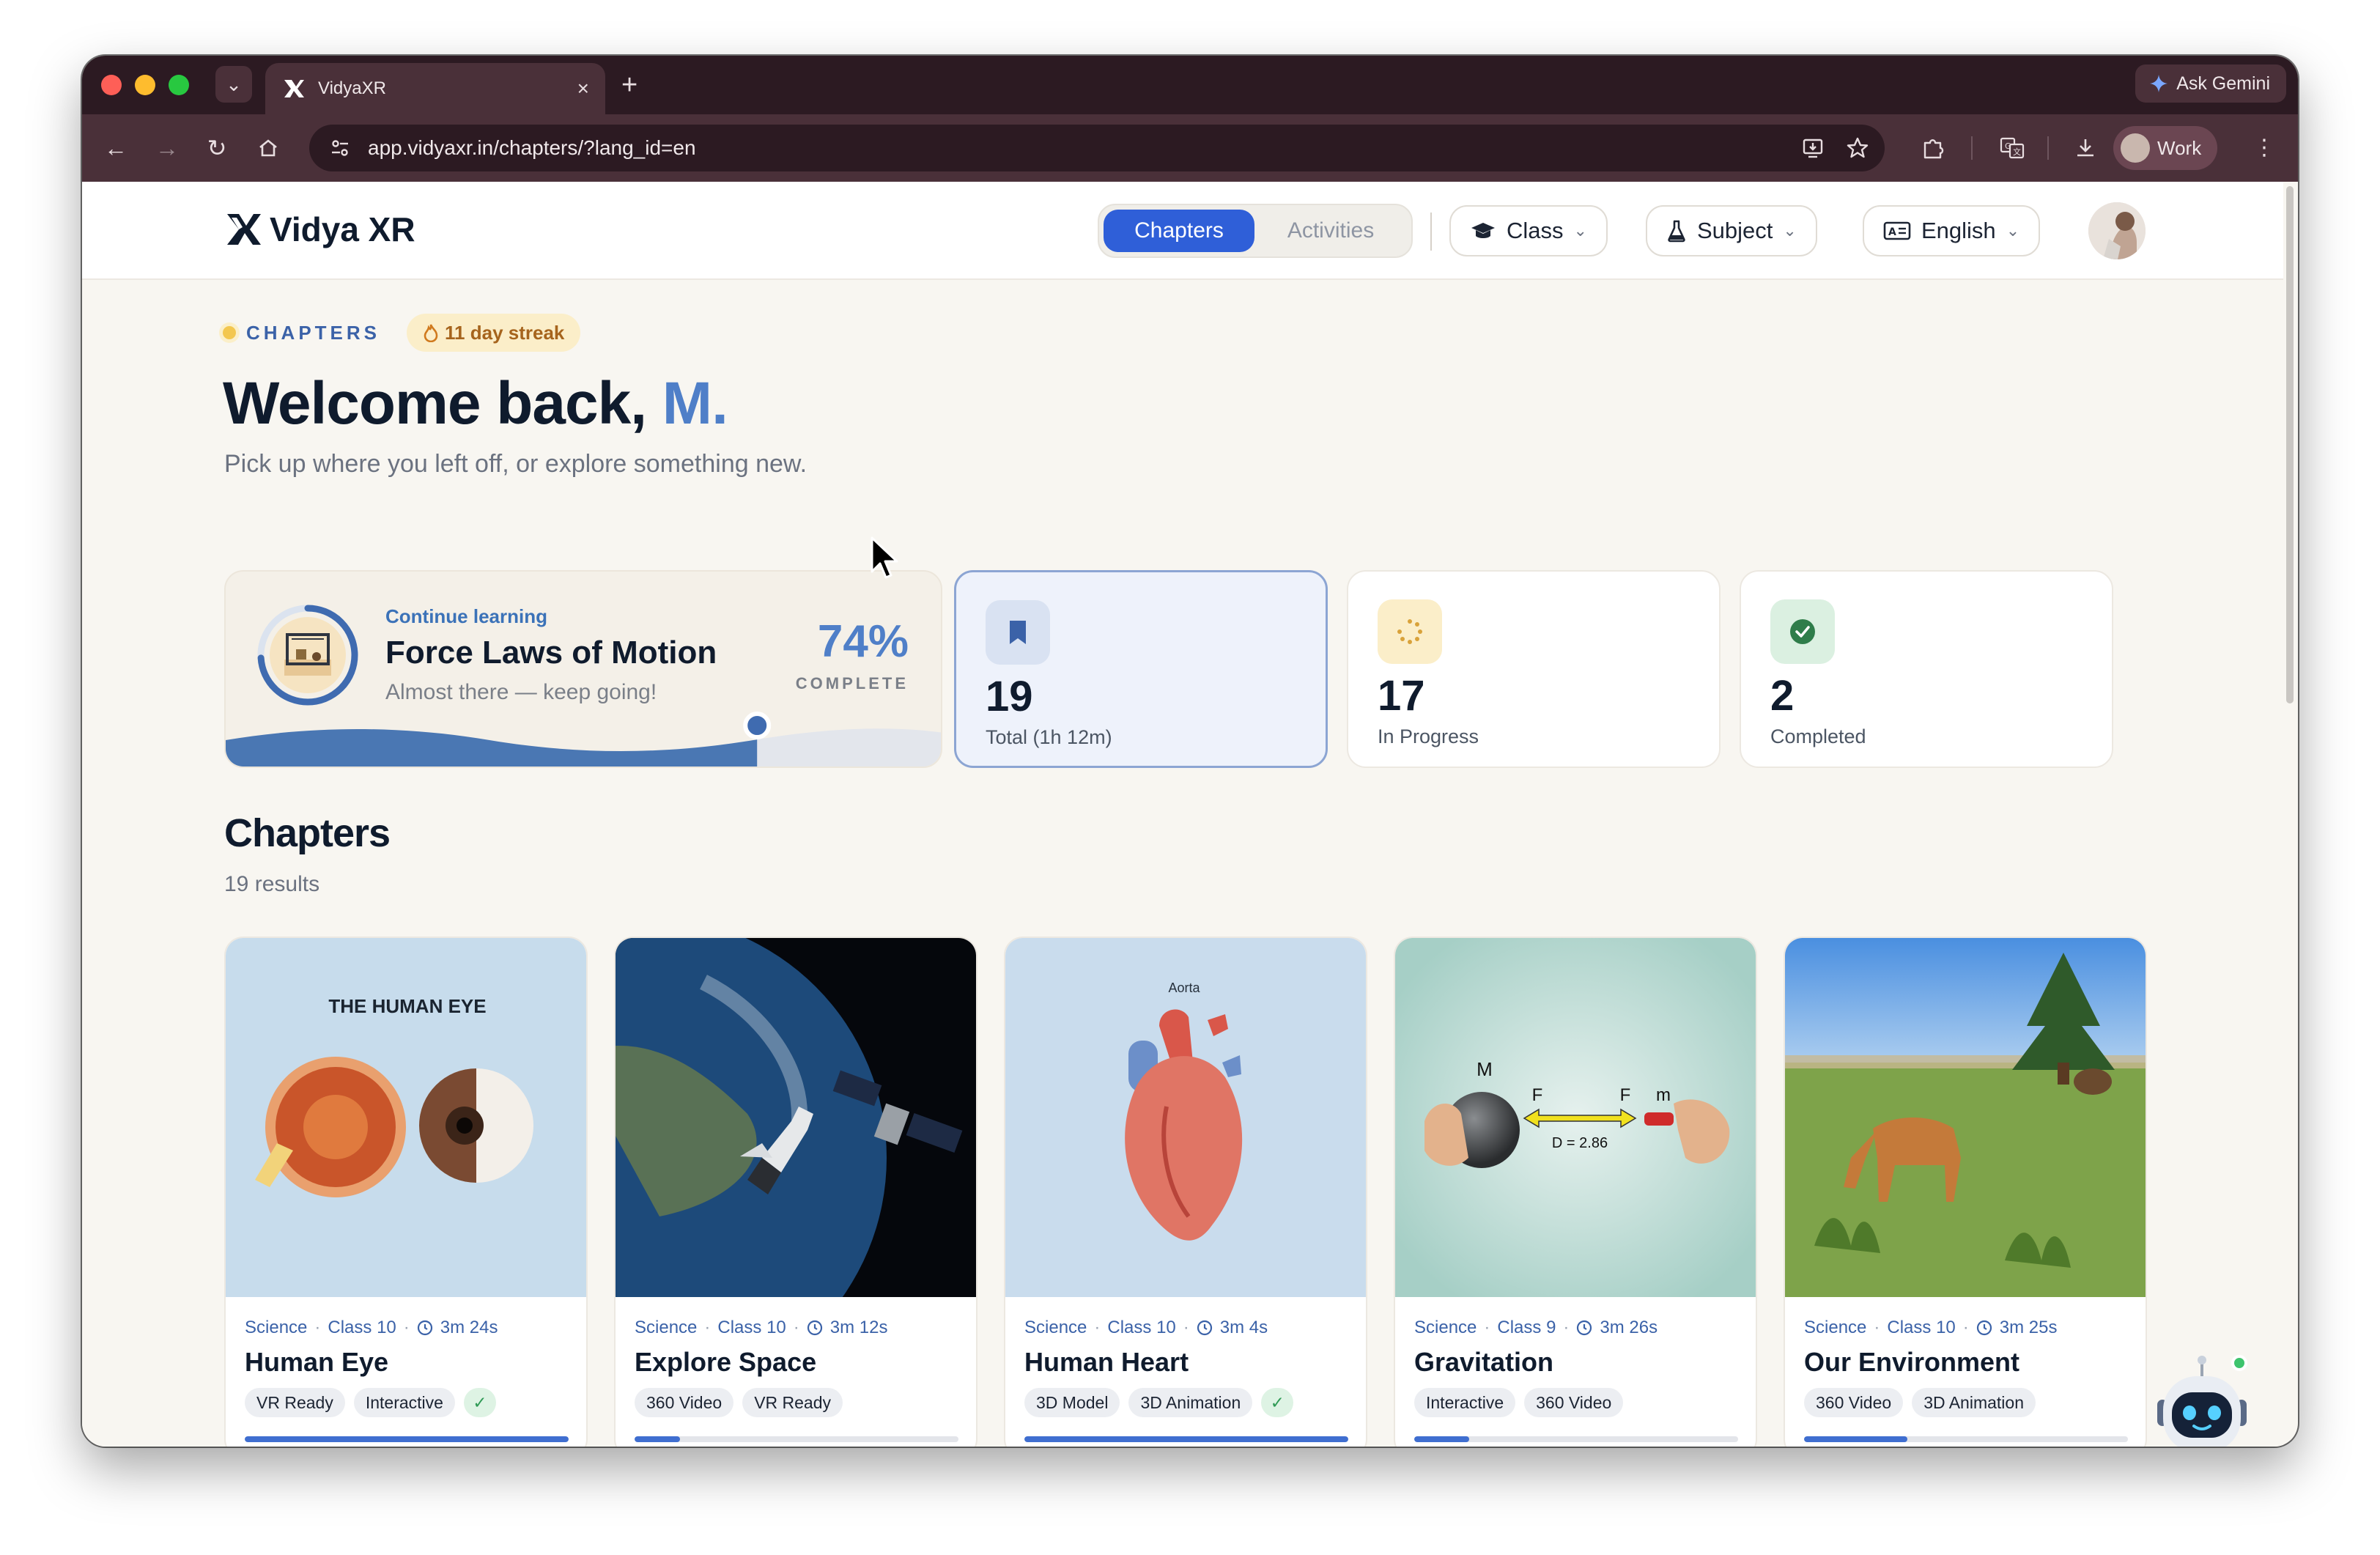 This screenshot has height=1555, width=2380. I want to click on minimize-window-button, so click(145, 85).